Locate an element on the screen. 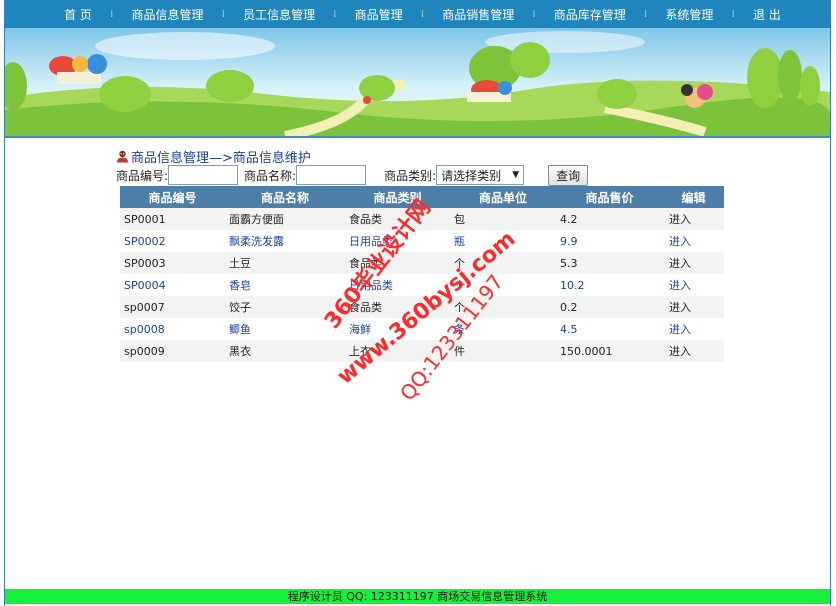 Image resolution: width=836 pixels, height=606 pixels. cell-name: 飘柔洗发露 is located at coordinates (285, 241).